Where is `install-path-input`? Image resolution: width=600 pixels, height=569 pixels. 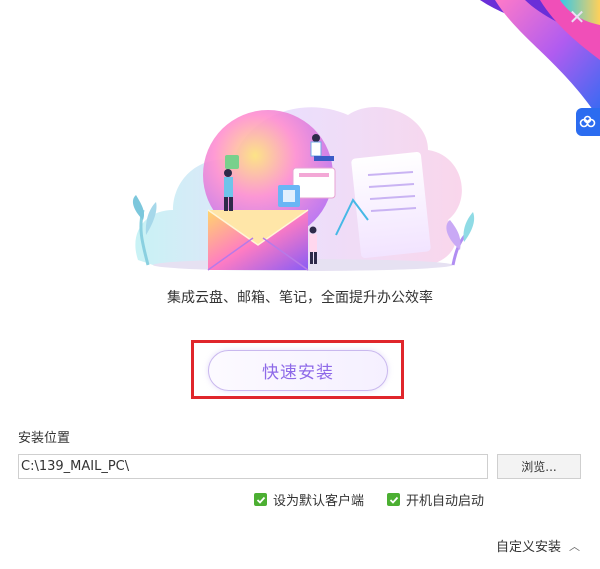
install-path-input is located at coordinates (253, 466).